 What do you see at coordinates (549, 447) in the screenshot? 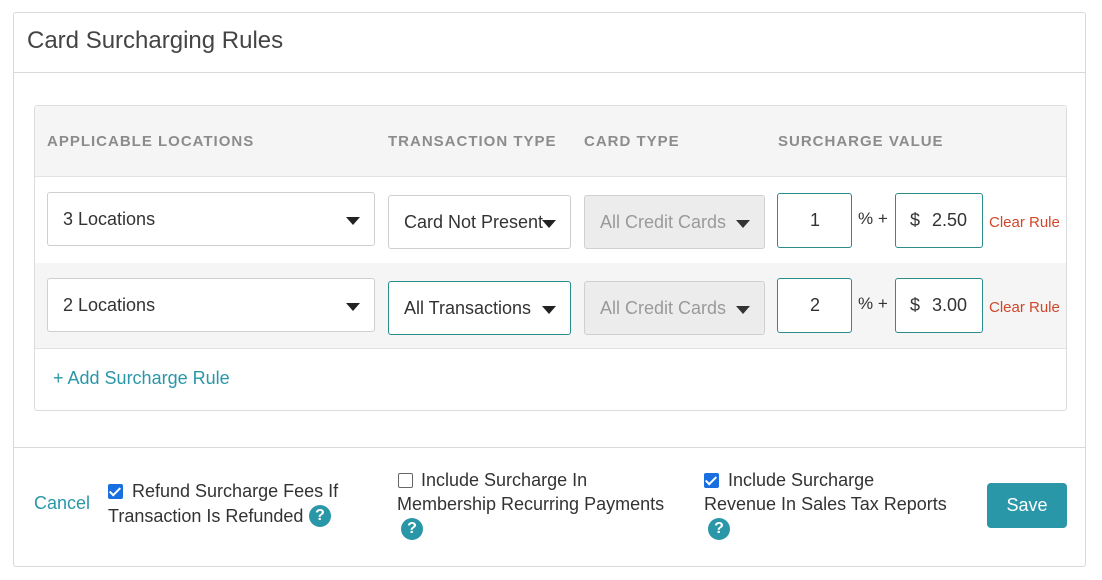
I see `footer-divider` at bounding box center [549, 447].